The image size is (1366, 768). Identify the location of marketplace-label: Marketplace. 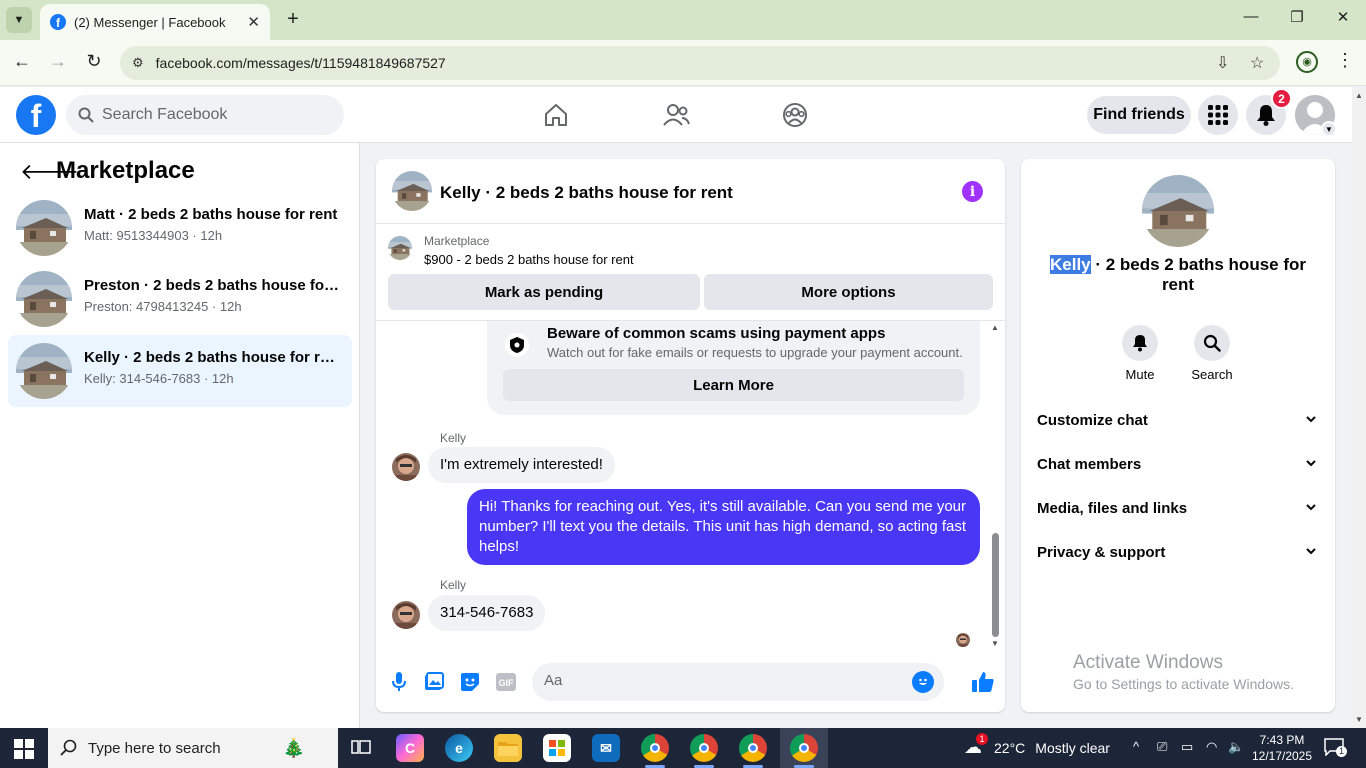
(457, 241).